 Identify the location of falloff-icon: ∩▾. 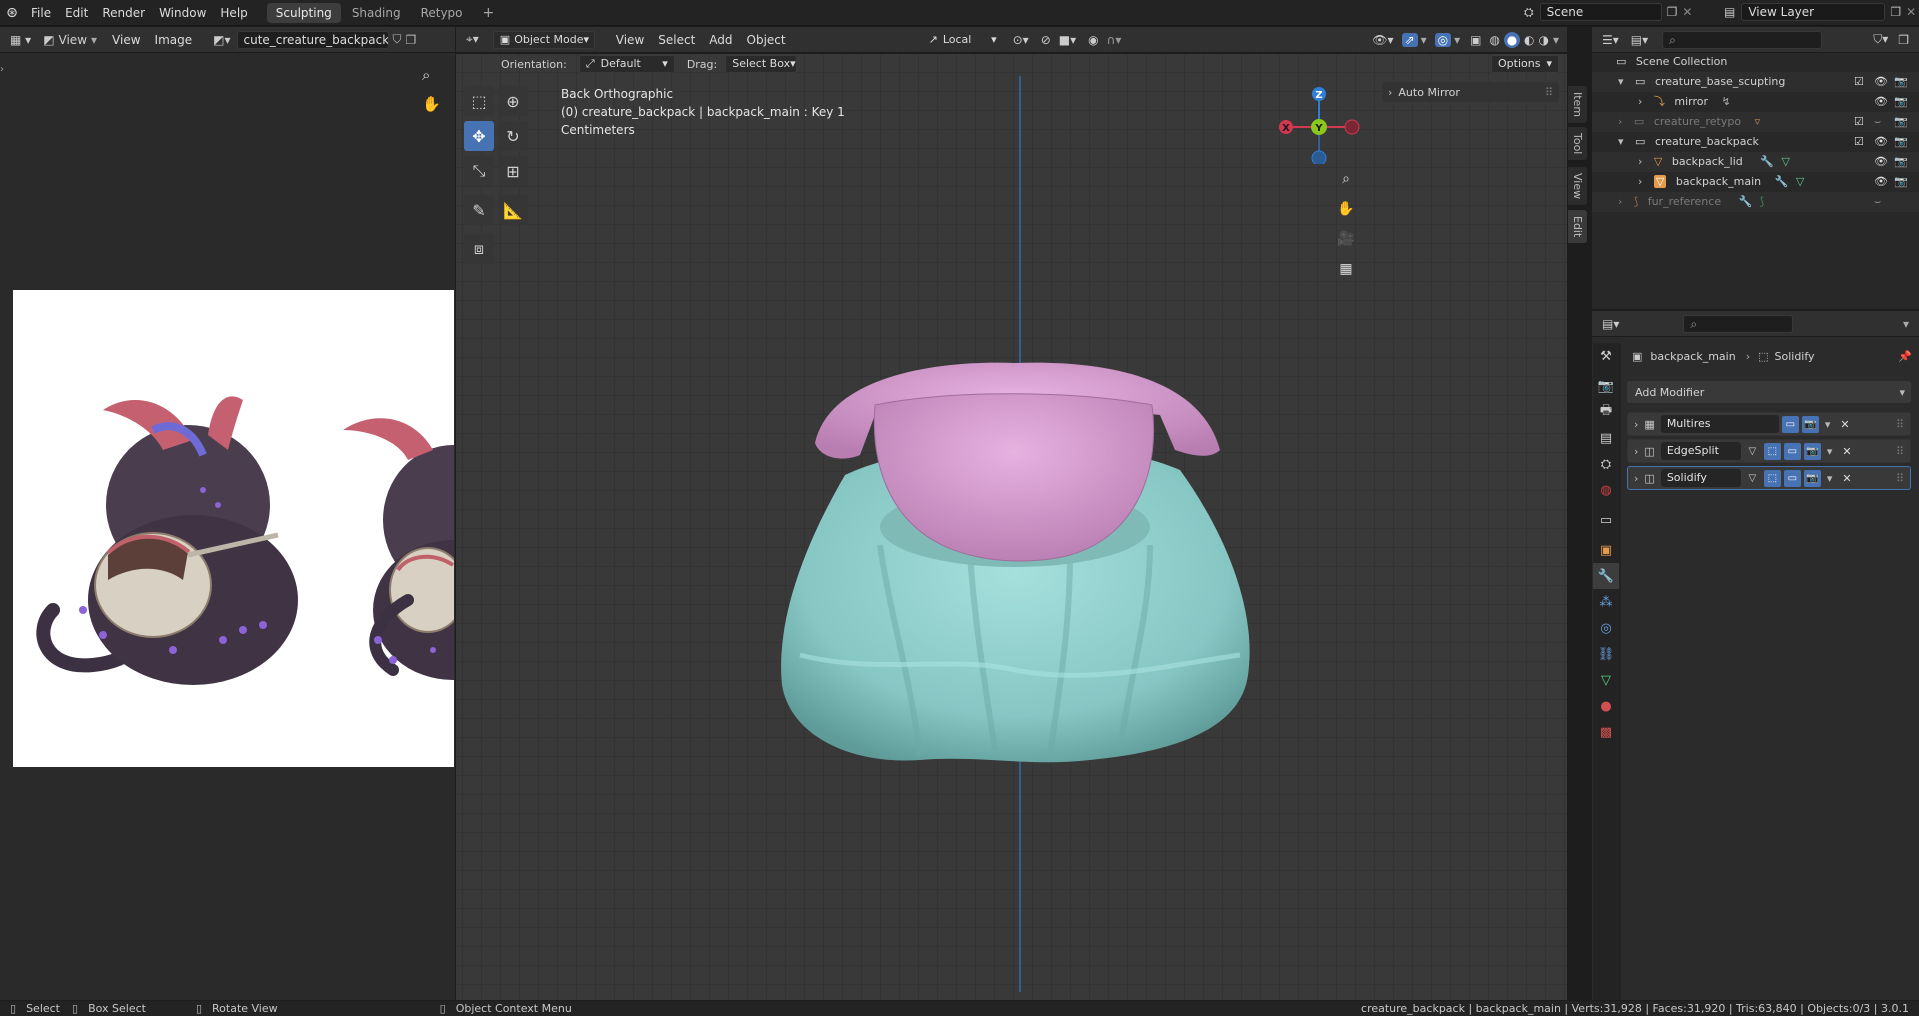
(1114, 40).